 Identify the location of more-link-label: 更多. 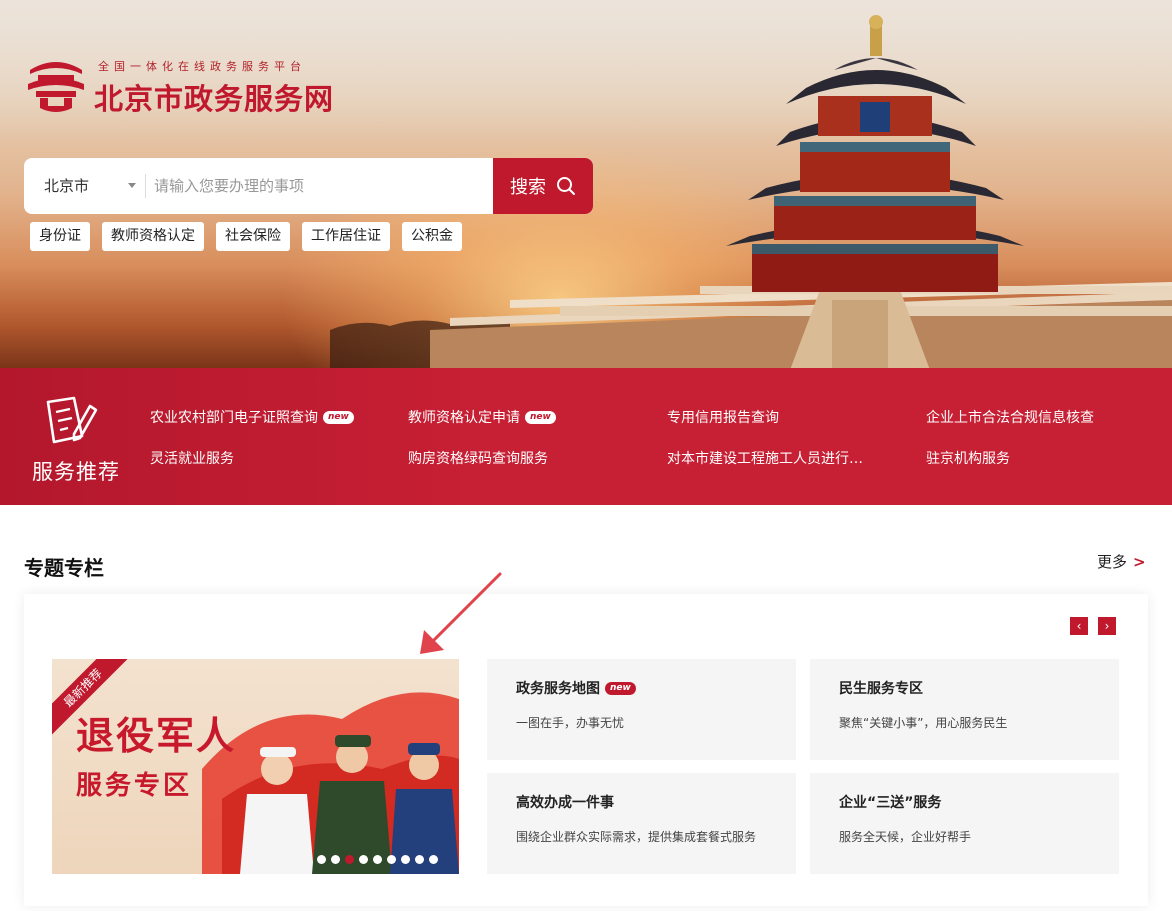
(1112, 562).